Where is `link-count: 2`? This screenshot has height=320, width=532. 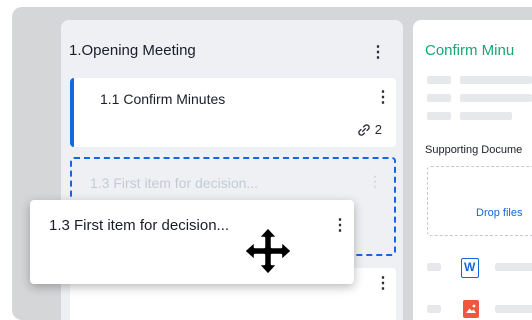
link-count: 2 is located at coordinates (369, 129).